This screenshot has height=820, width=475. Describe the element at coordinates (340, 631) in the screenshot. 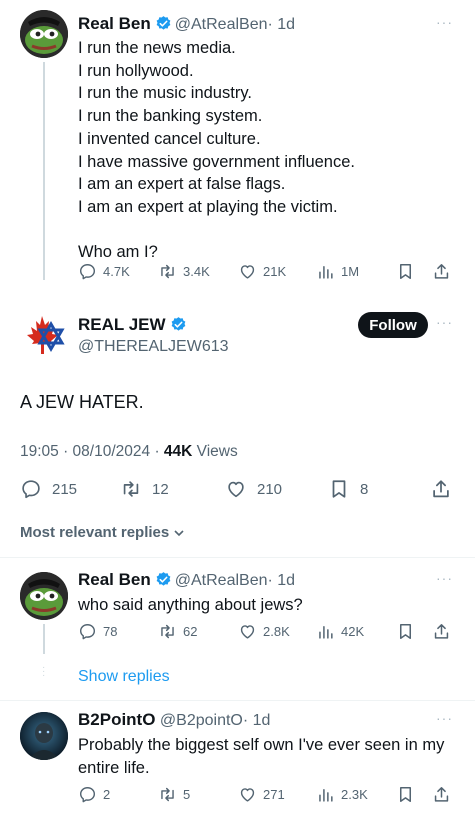

I see `views-button: 42K` at that location.